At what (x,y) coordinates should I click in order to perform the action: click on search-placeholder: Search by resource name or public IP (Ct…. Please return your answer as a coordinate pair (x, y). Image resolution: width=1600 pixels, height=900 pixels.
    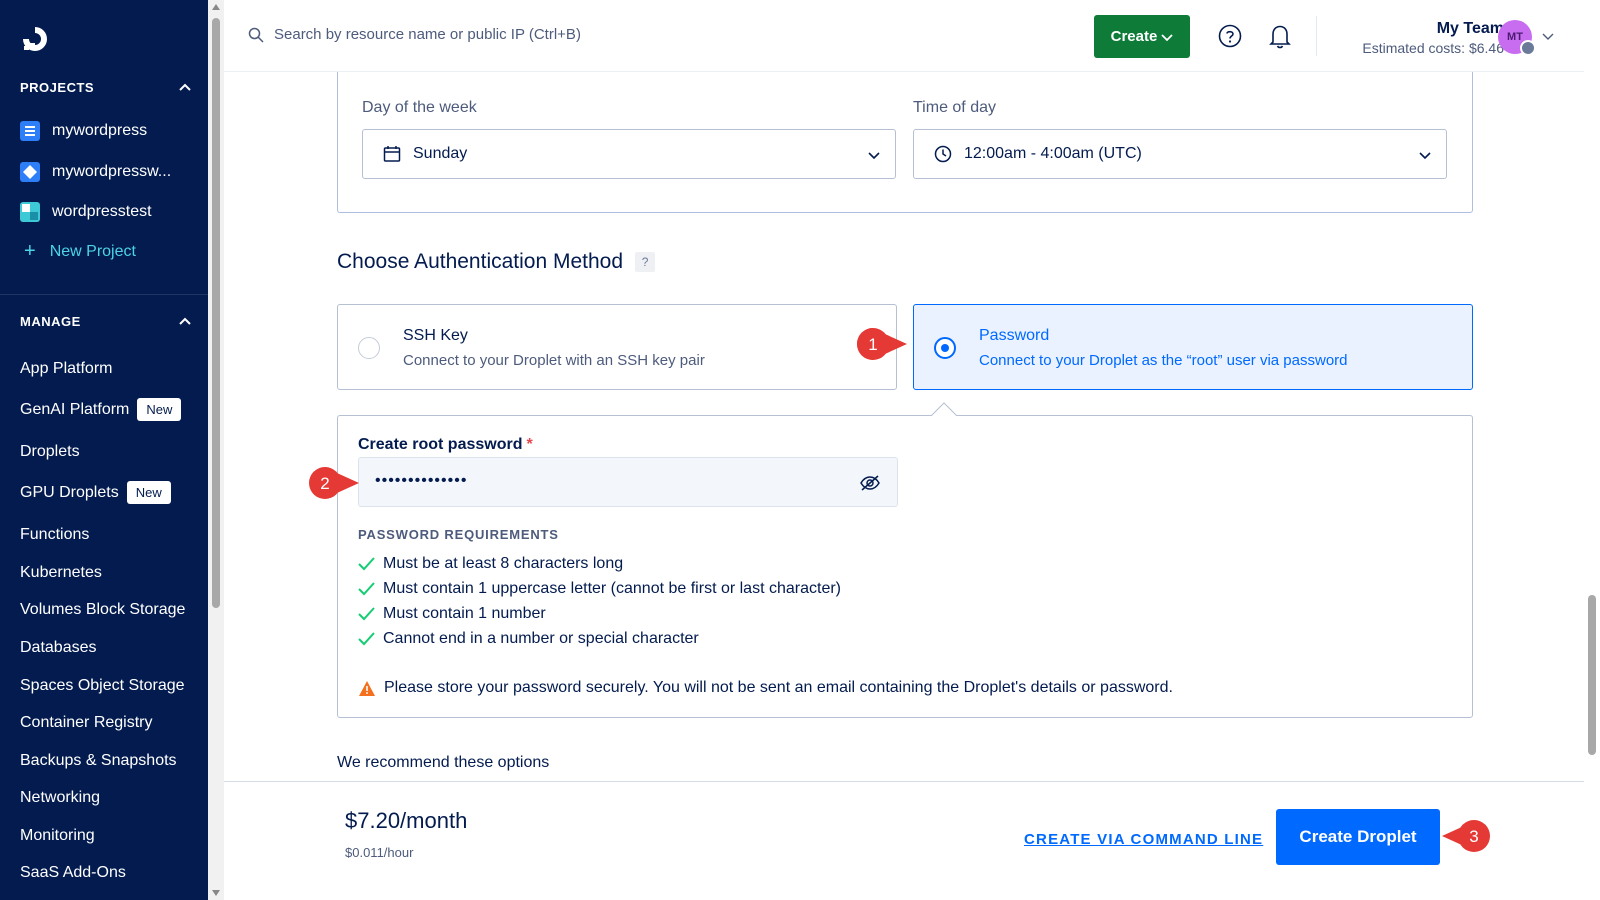
    Looking at the image, I should click on (427, 34).